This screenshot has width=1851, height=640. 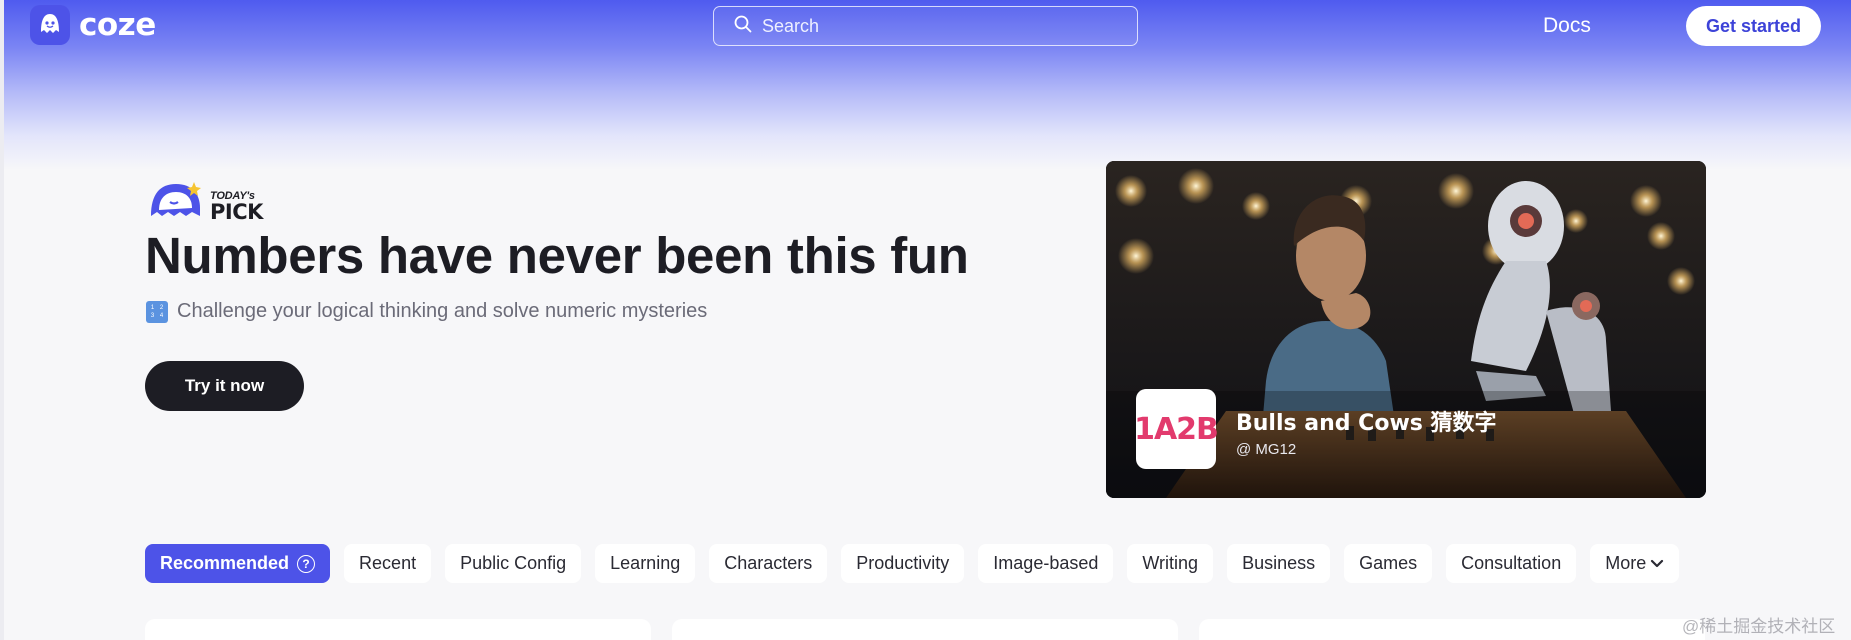 I want to click on hero-title: Numbers have never been this fun, so click(x=557, y=255).